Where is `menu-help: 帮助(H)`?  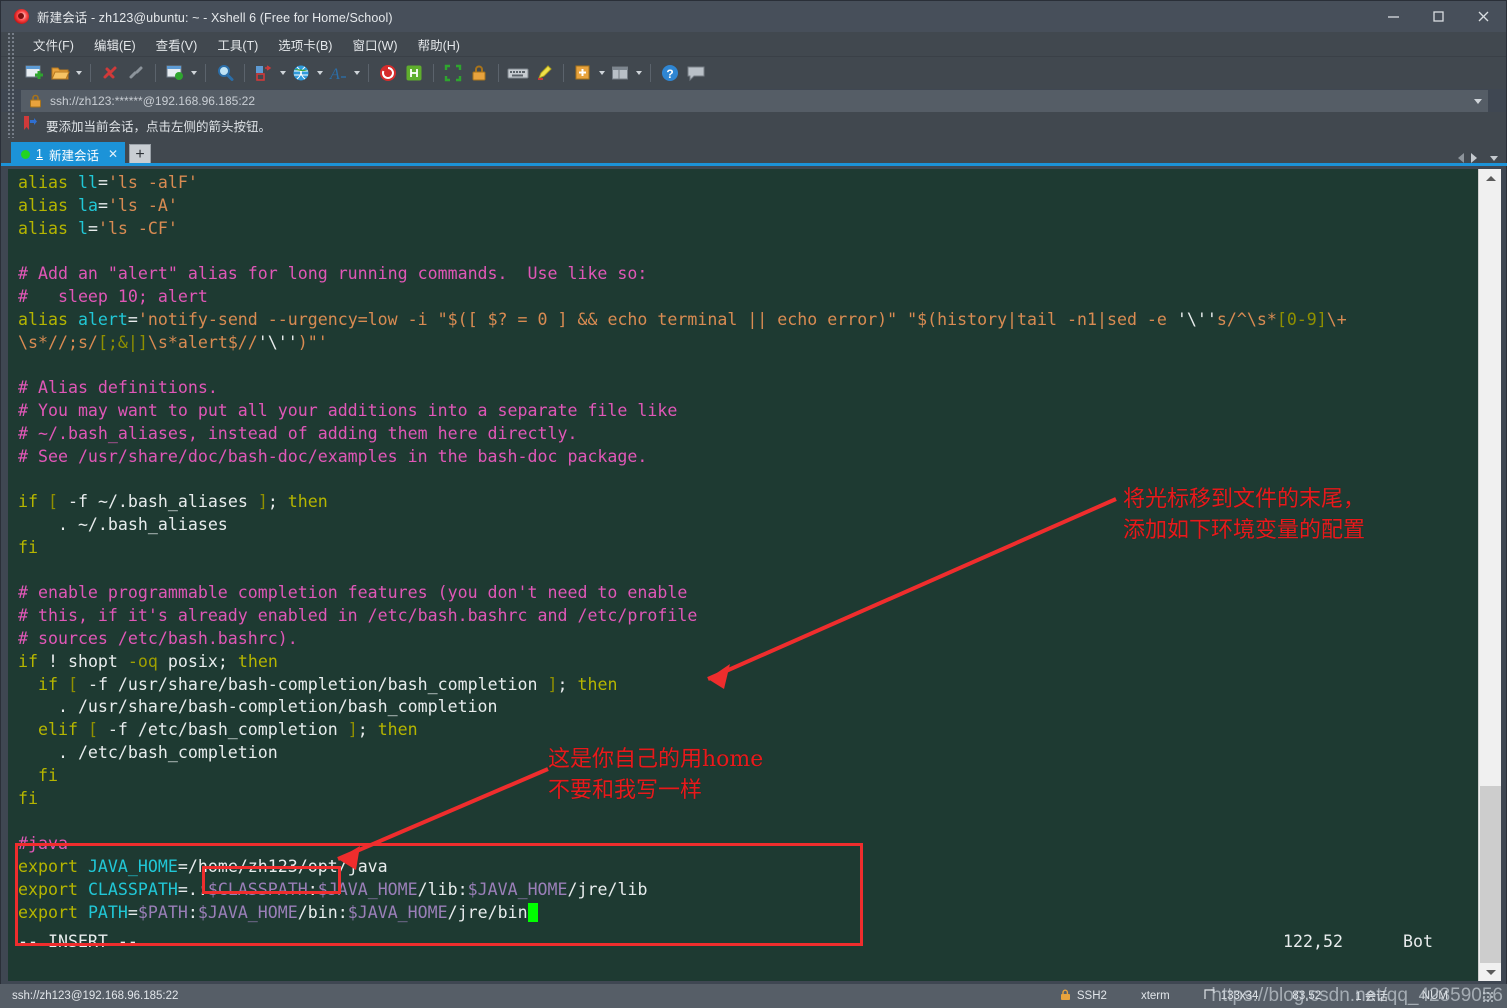 menu-help: 帮助(H) is located at coordinates (439, 44).